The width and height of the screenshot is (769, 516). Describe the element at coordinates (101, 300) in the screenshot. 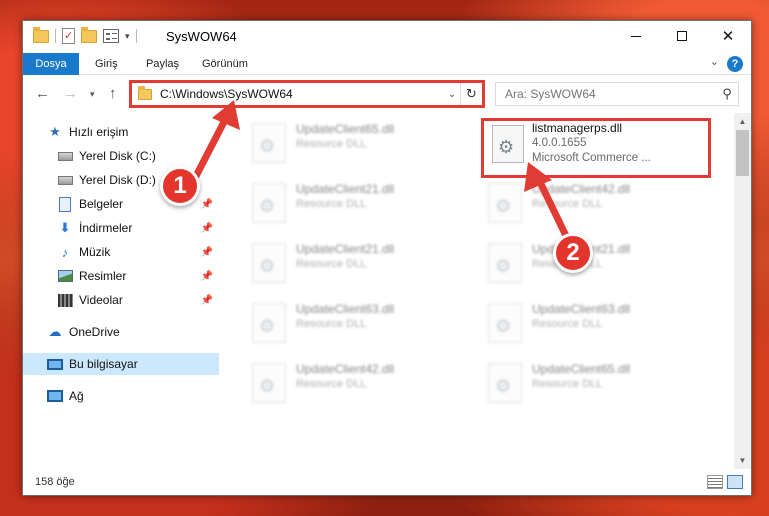

I see `sidebar-item-label: Videolar` at that location.